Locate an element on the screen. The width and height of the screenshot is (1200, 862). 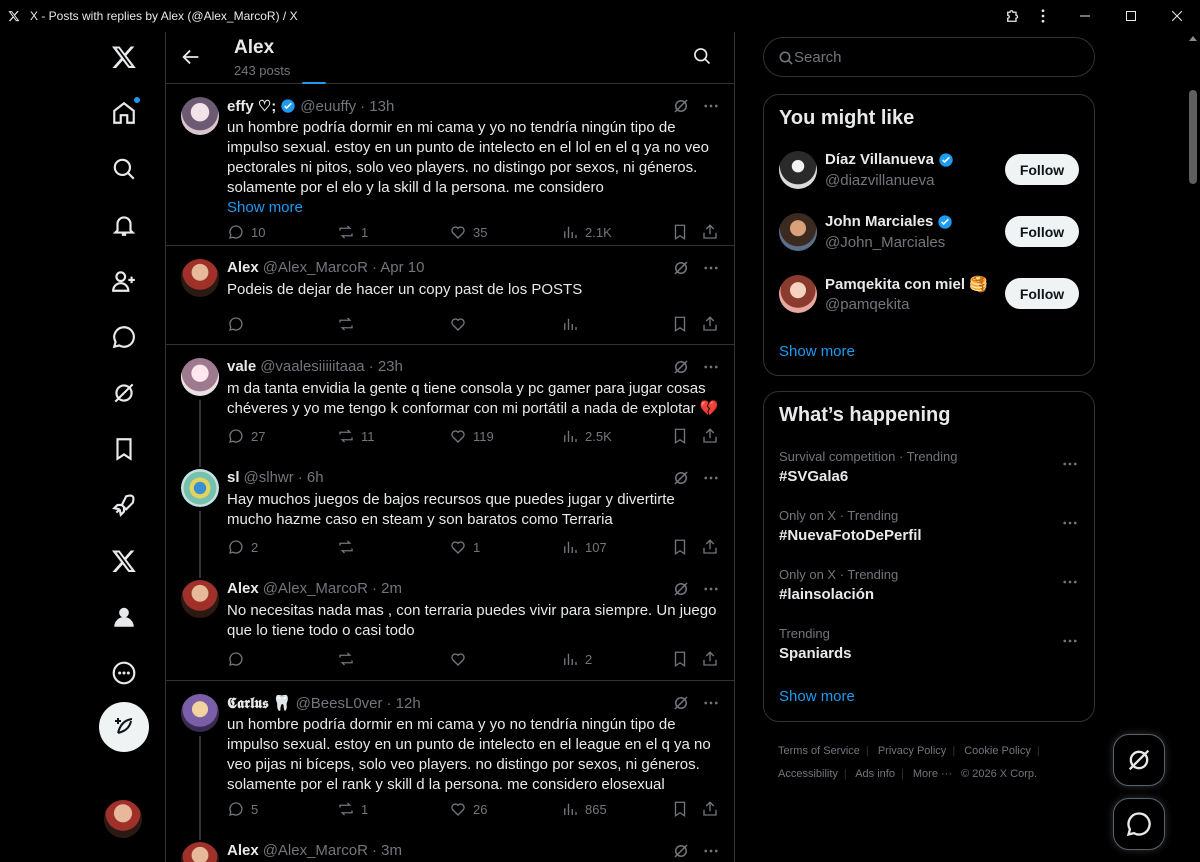
nav-bookmarks is located at coordinates (124, 449).